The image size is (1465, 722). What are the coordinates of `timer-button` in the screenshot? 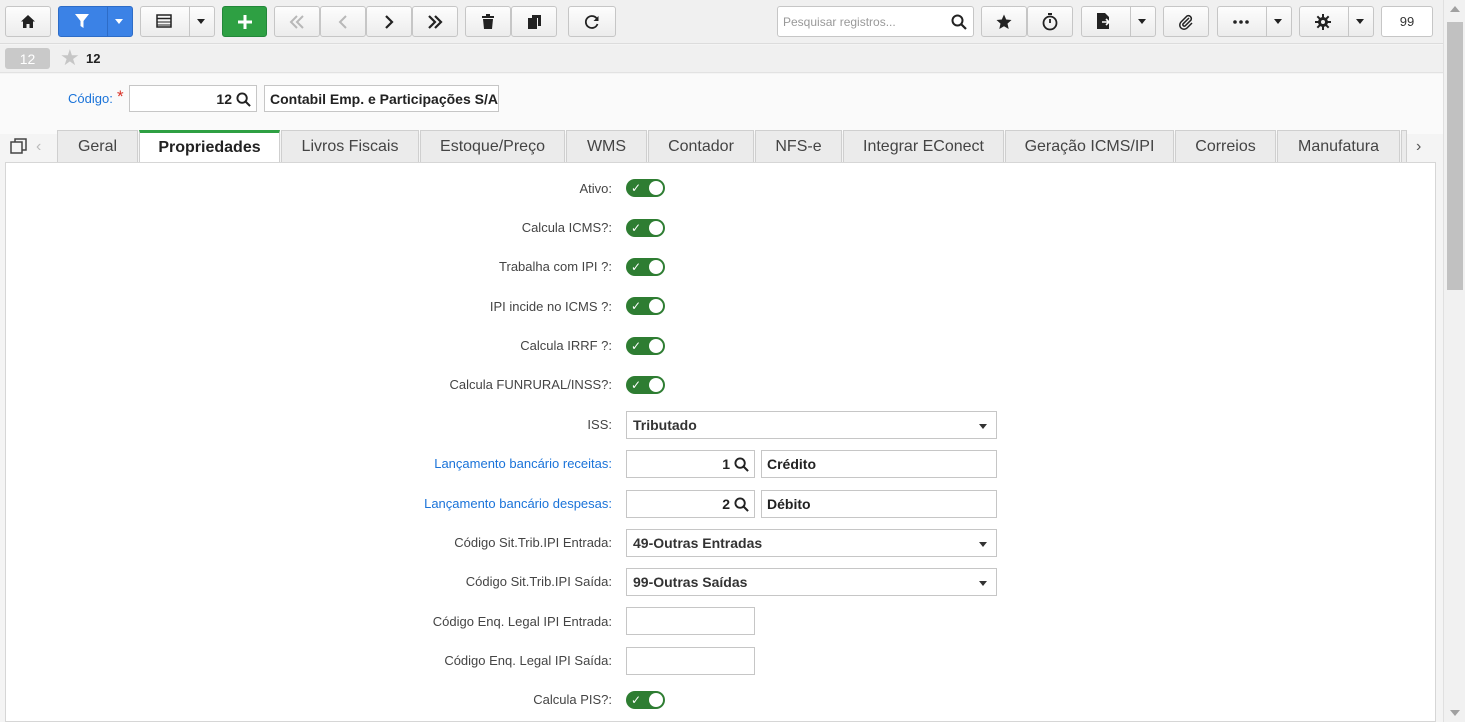 It's located at (1050, 21).